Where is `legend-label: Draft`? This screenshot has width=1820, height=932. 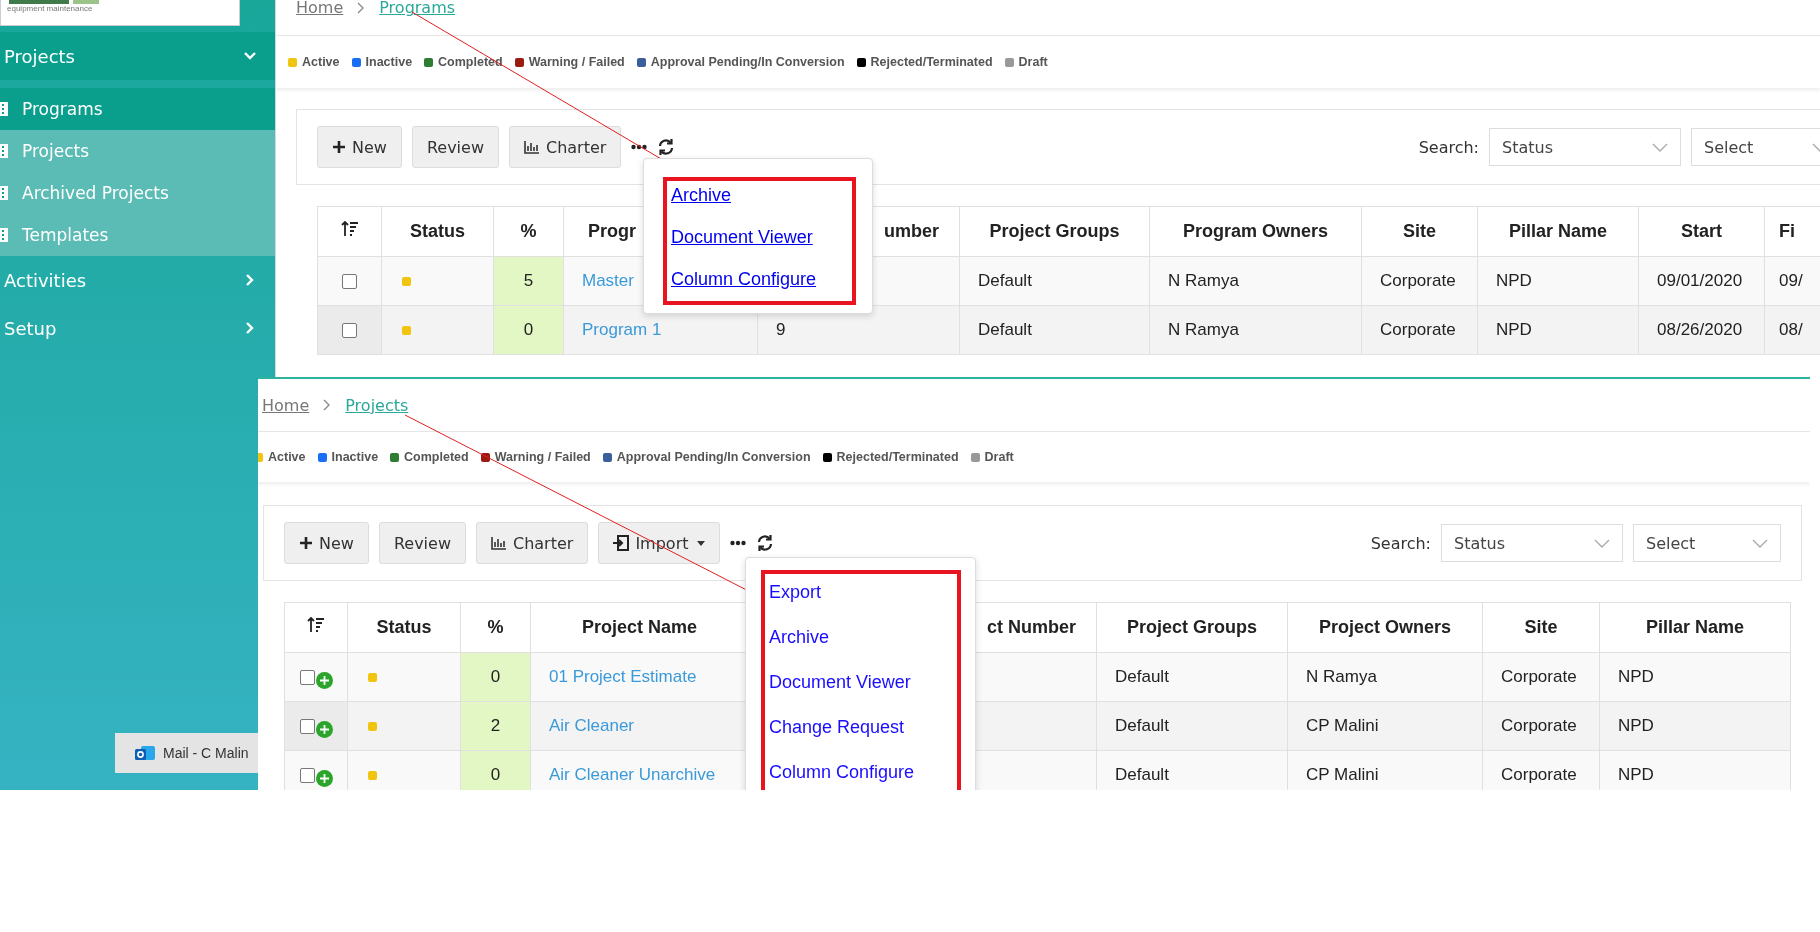
legend-label: Draft is located at coordinates (999, 457).